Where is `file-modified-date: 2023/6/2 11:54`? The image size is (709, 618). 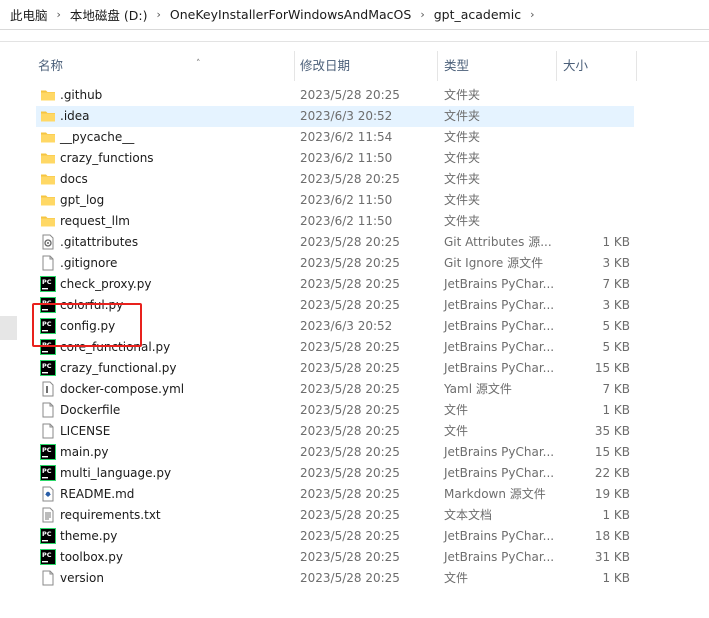 file-modified-date: 2023/6/2 11:54 is located at coordinates (346, 137).